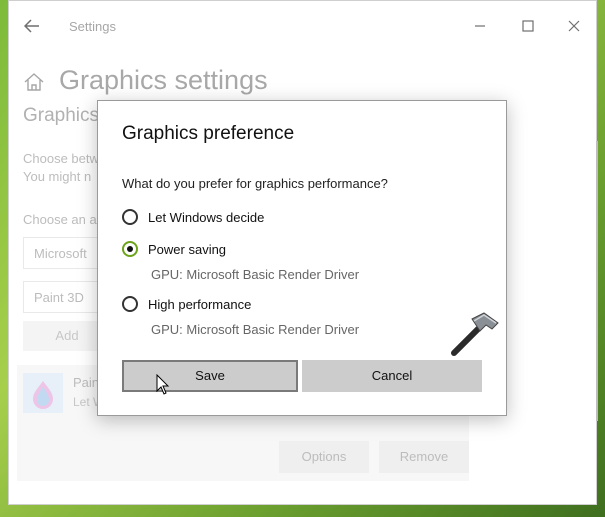 The image size is (605, 517). Describe the element at coordinates (163, 384) in the screenshot. I see `mouse-cursor-icon` at that location.